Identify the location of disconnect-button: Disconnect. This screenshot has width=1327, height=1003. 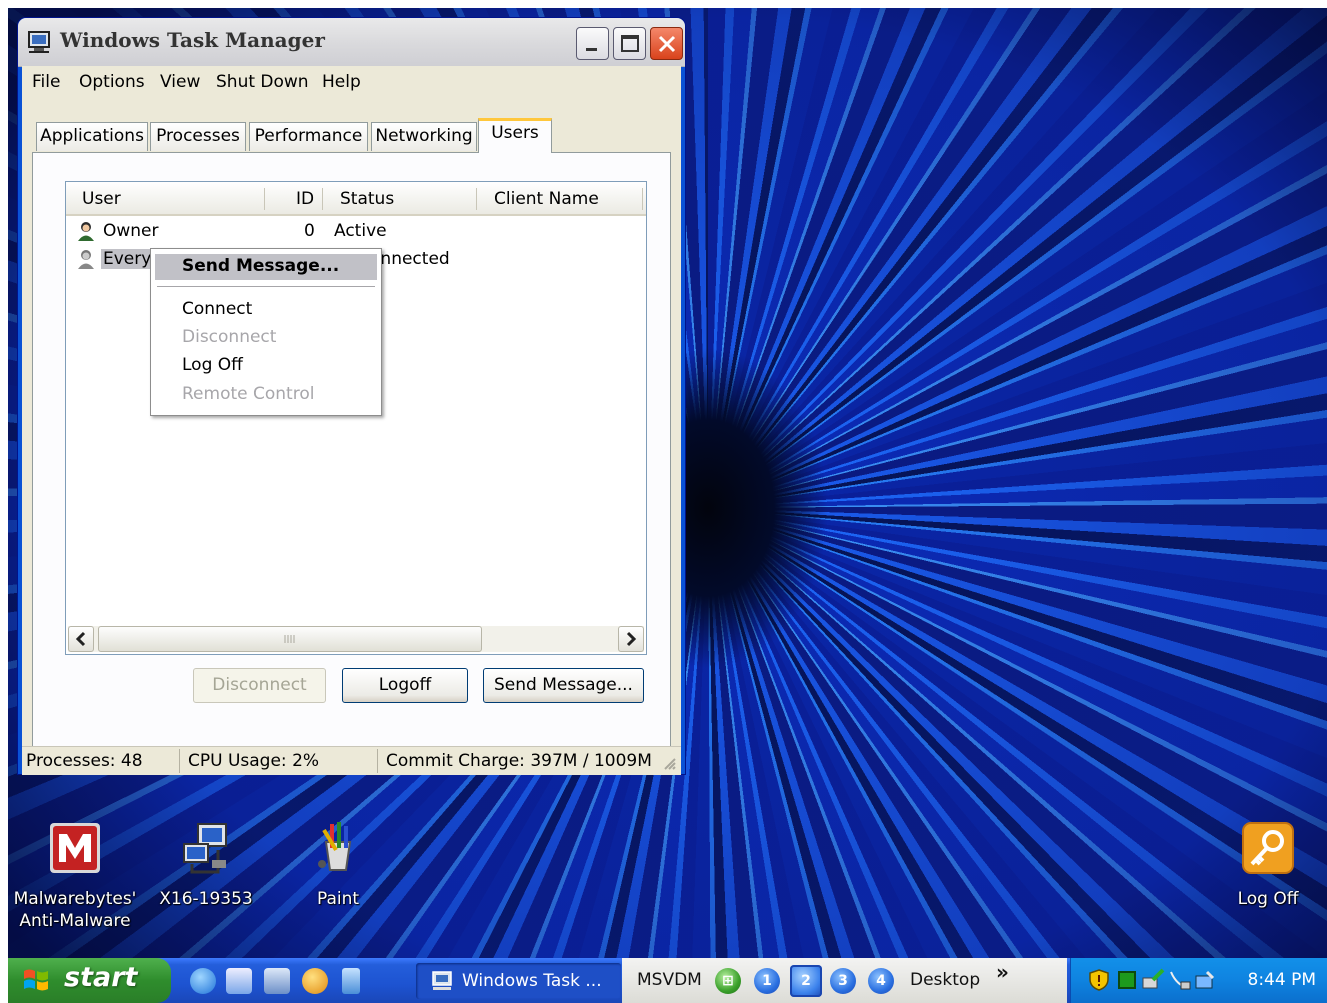
(259, 685).